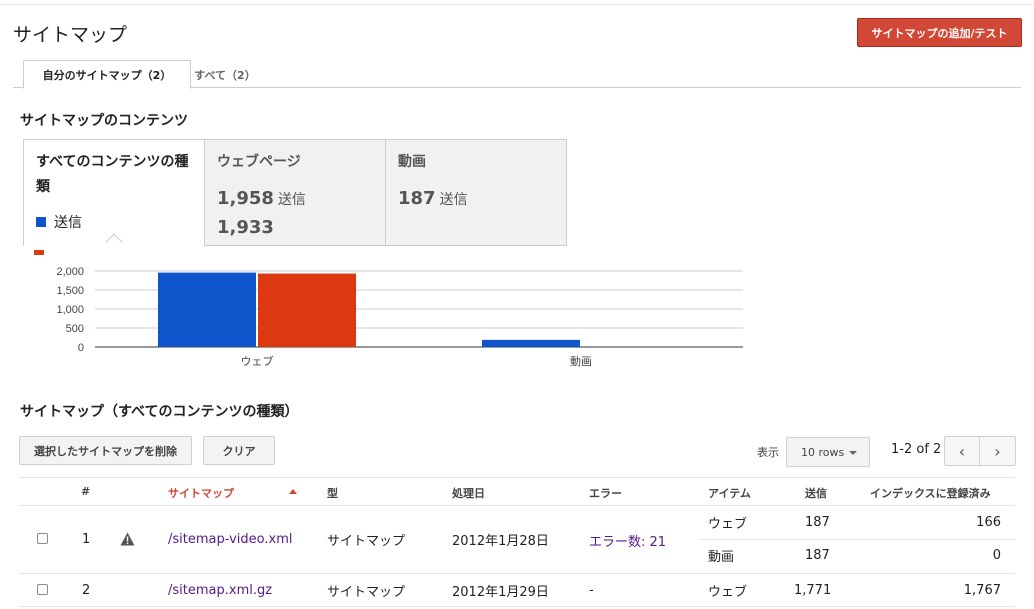 Image resolution: width=1034 pixels, height=609 pixels. Describe the element at coordinates (86, 539) in the screenshot. I see `row-num: 1` at that location.